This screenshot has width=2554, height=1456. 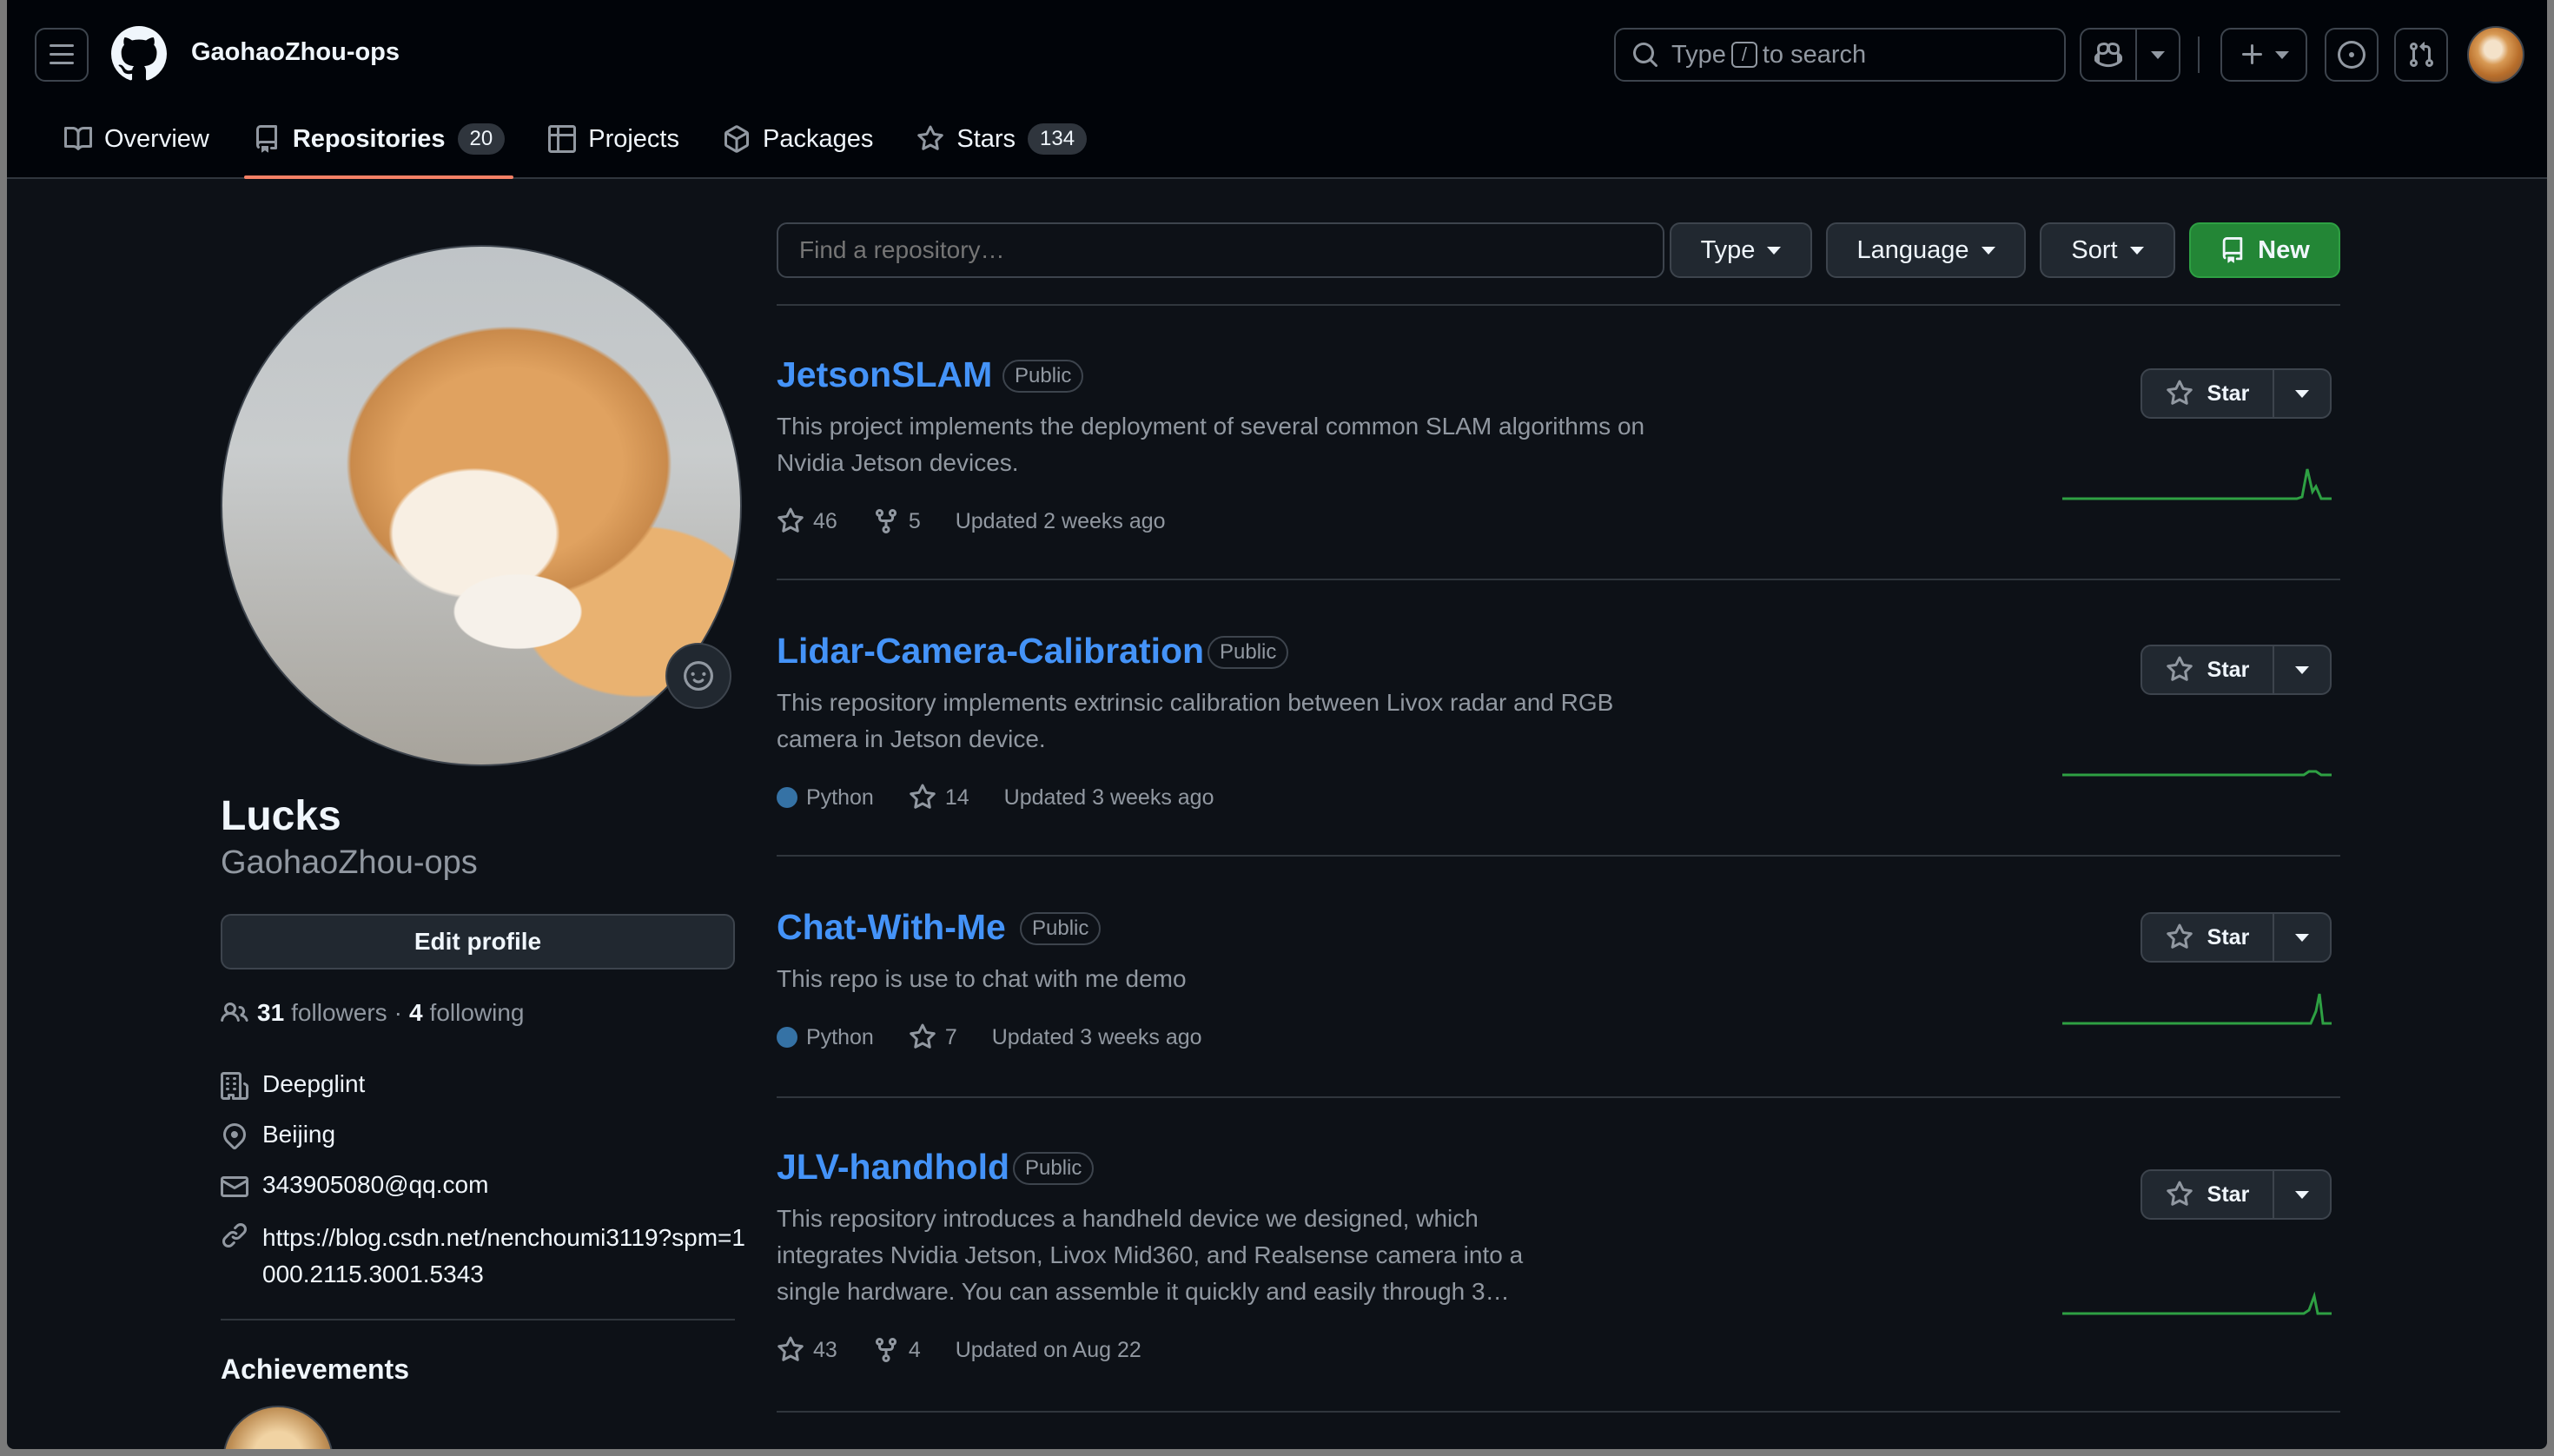 What do you see at coordinates (819, 138) in the screenshot?
I see `tab-label: Packages` at bounding box center [819, 138].